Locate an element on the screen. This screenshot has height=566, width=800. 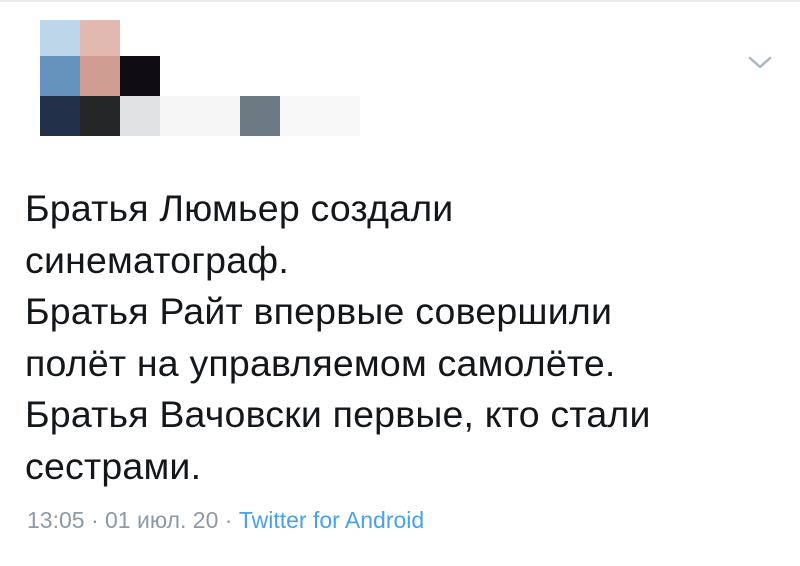
tweet-text-line: Братья Райт впервые совершили is located at coordinates (319, 311).